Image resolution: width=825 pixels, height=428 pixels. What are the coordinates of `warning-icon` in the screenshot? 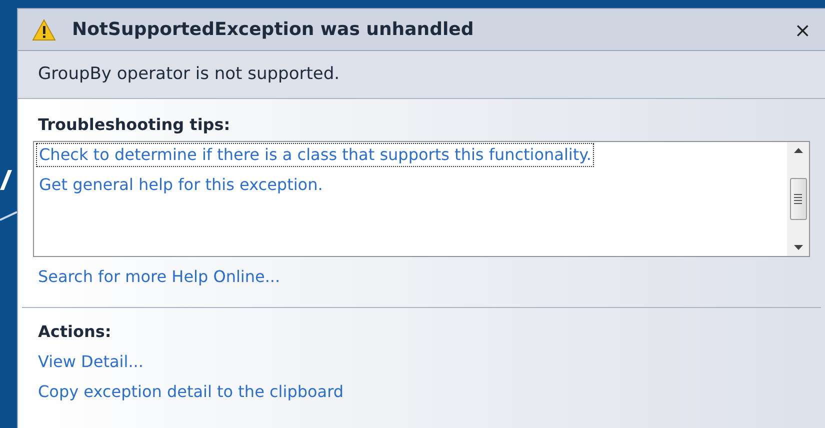 It's located at (44, 29).